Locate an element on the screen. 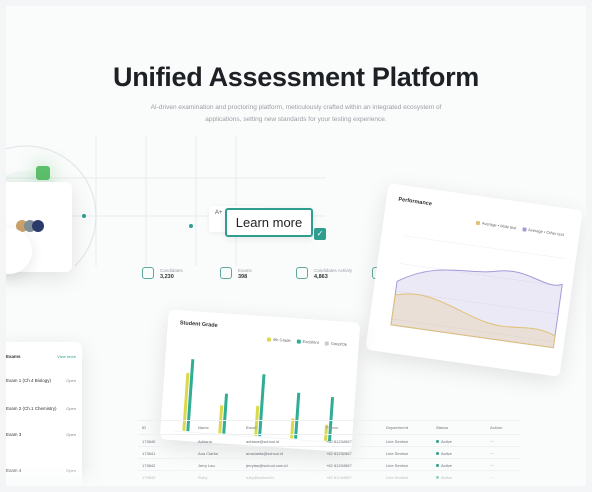  list-item: Exam 1 (Ch.4 Biology) is located at coordinates (28, 380).